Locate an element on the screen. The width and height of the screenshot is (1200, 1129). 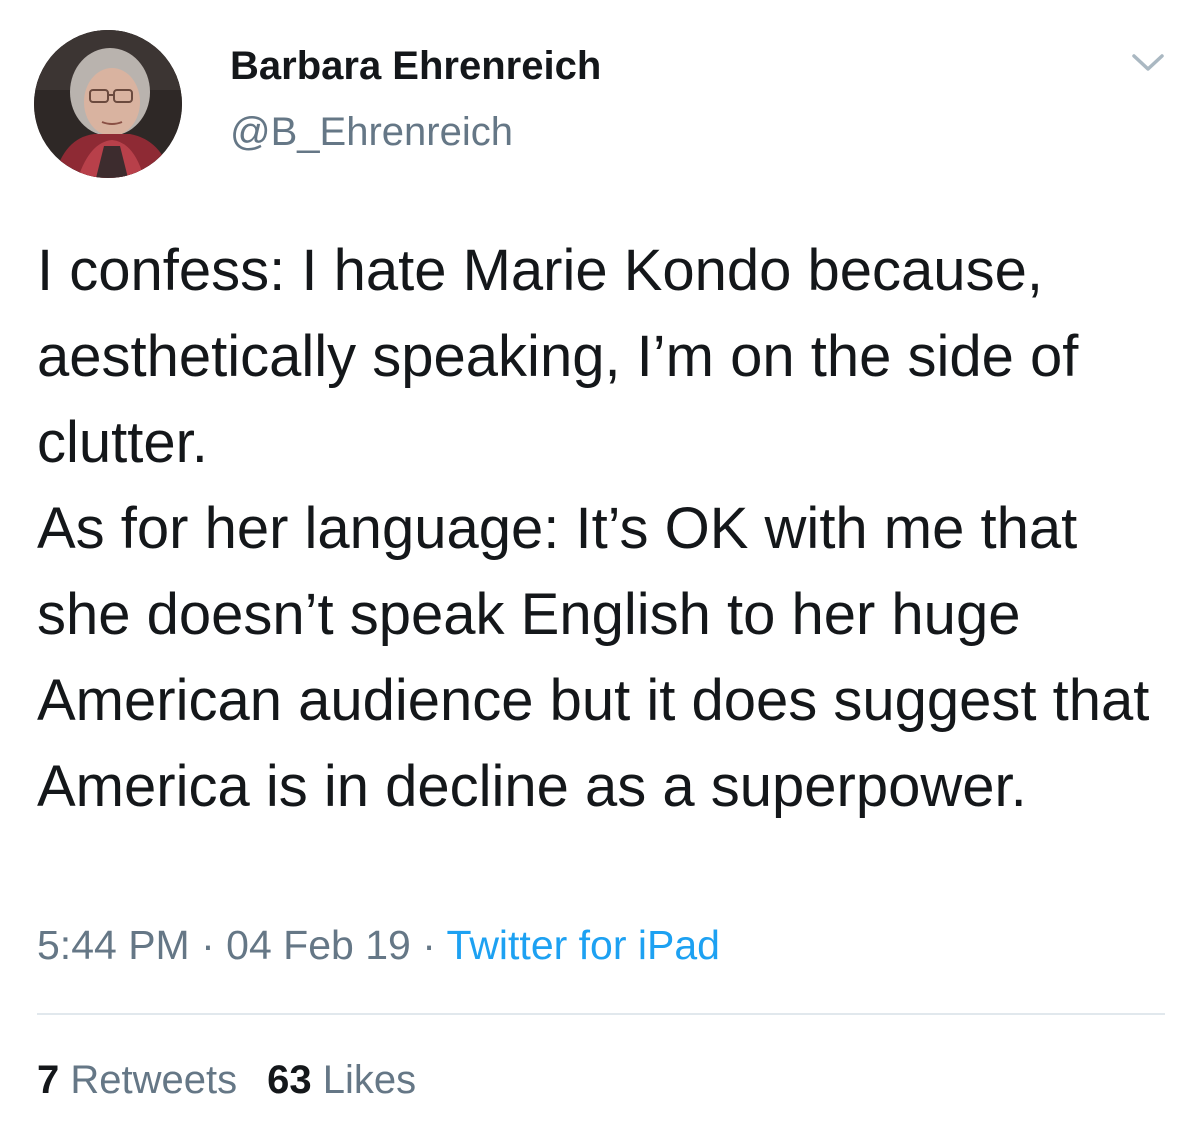
likes-count: 63 is located at coordinates (289, 1080).